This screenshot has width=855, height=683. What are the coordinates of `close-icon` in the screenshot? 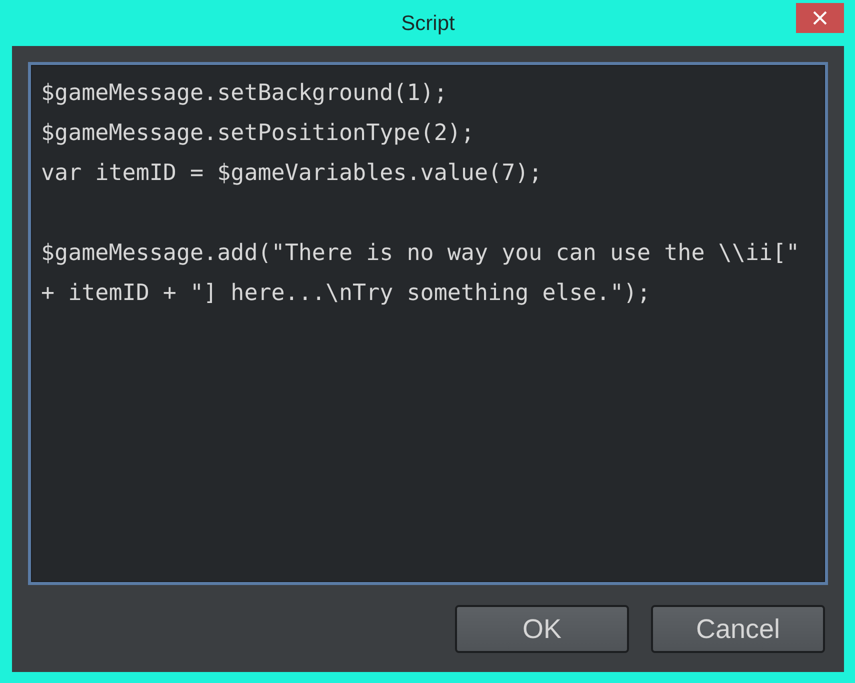 It's located at (820, 18).